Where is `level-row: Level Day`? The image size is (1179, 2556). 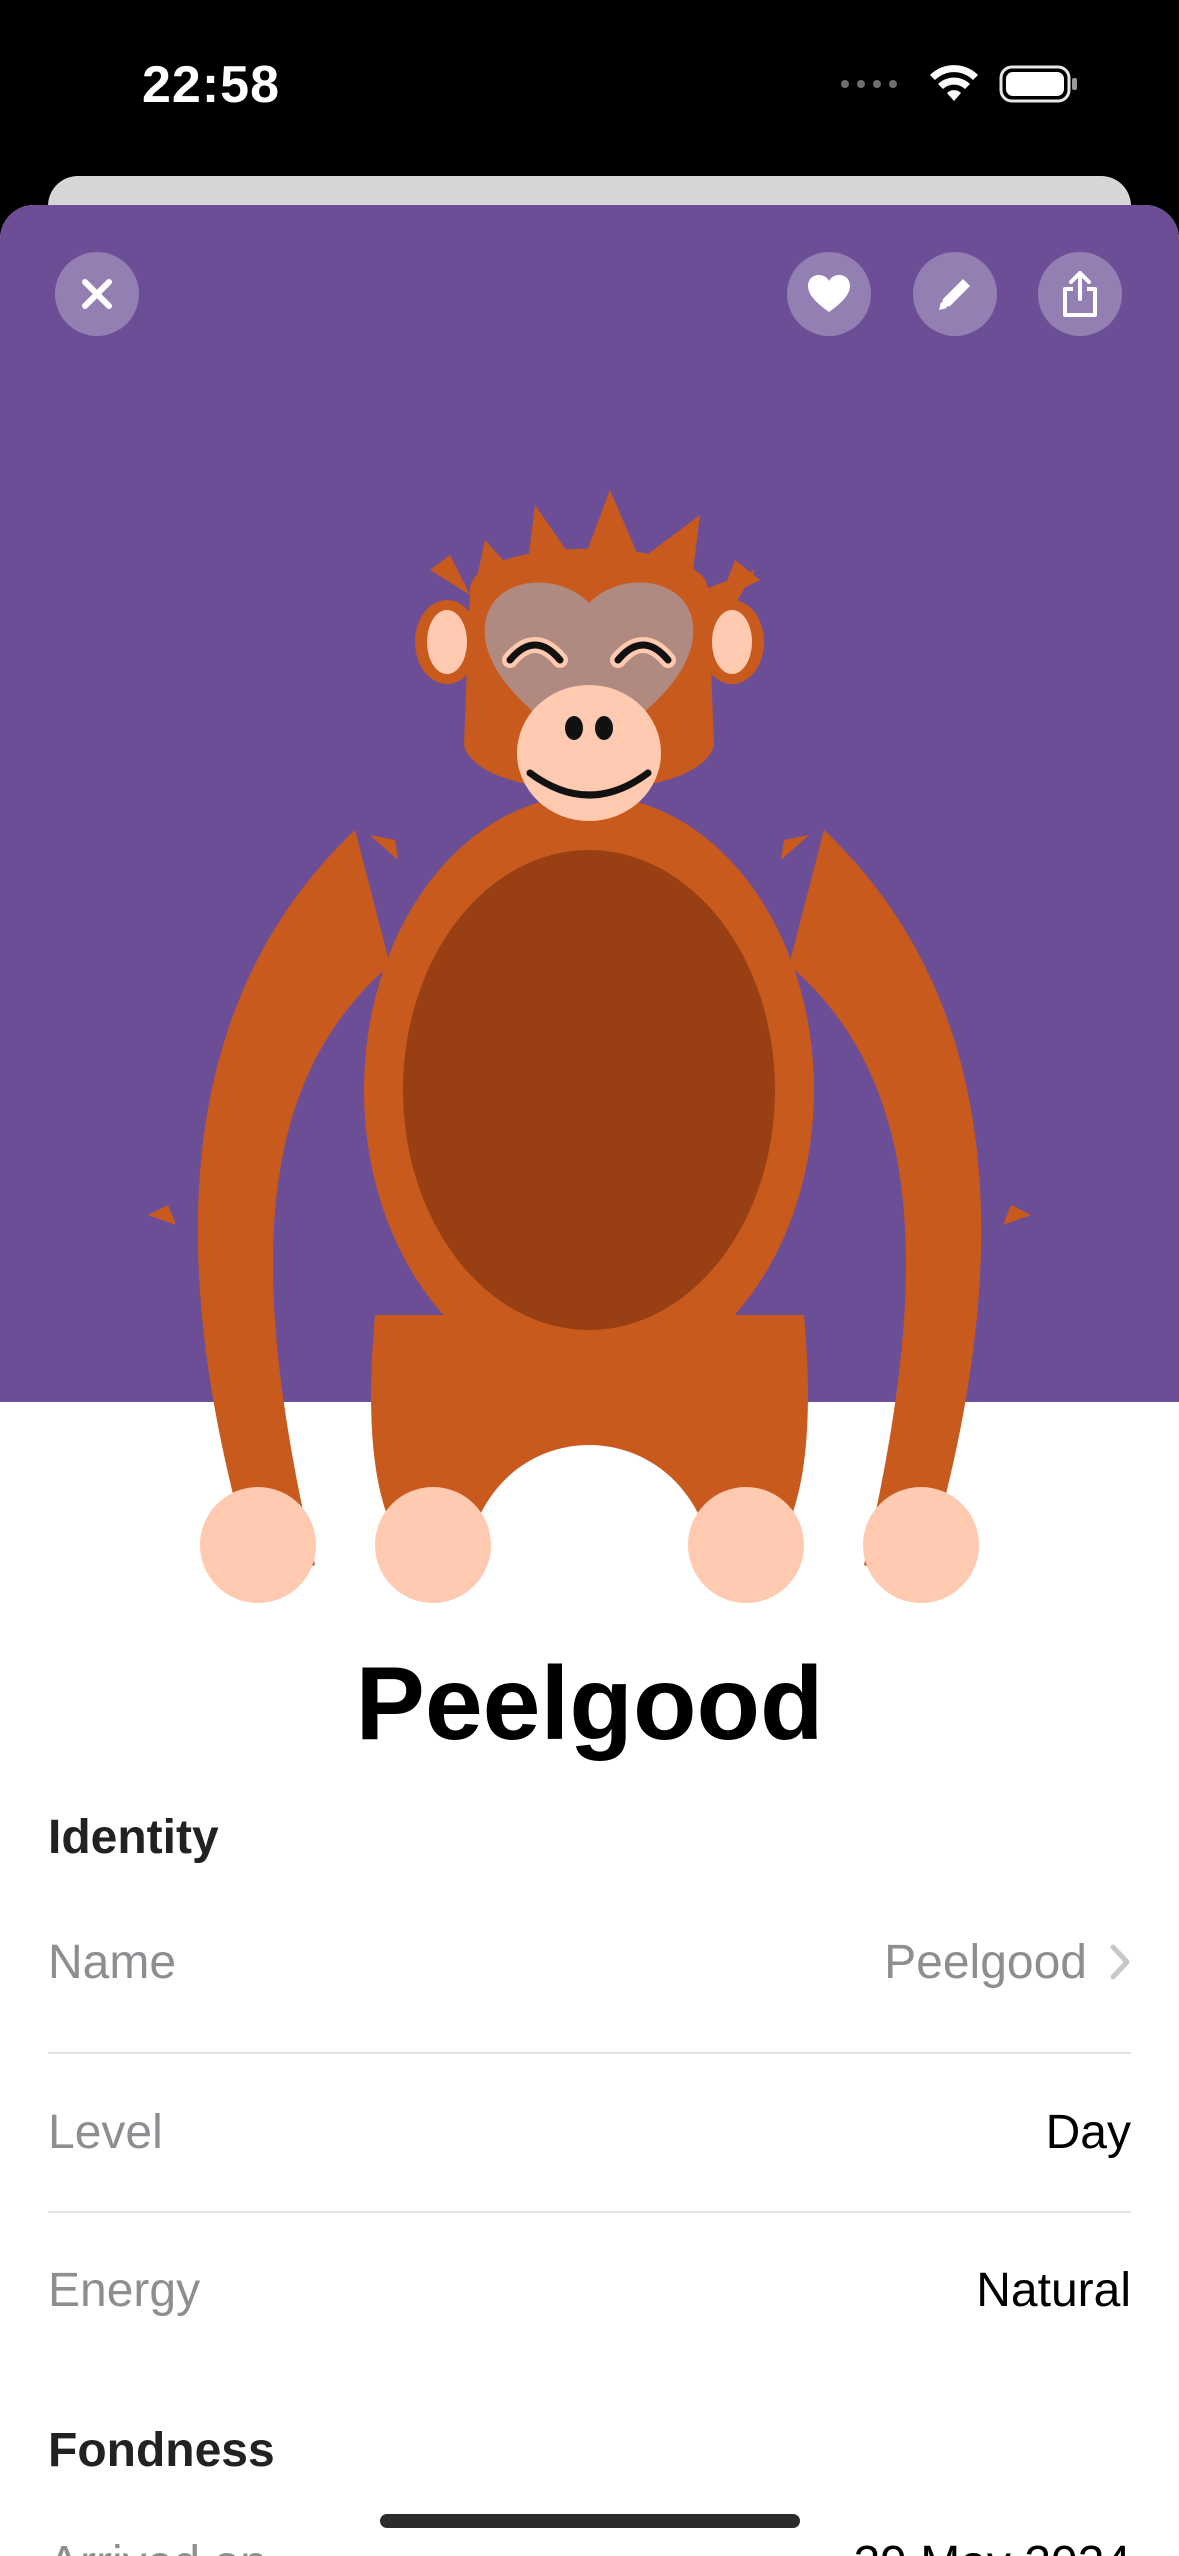
level-row: Level Day is located at coordinates (589, 2132).